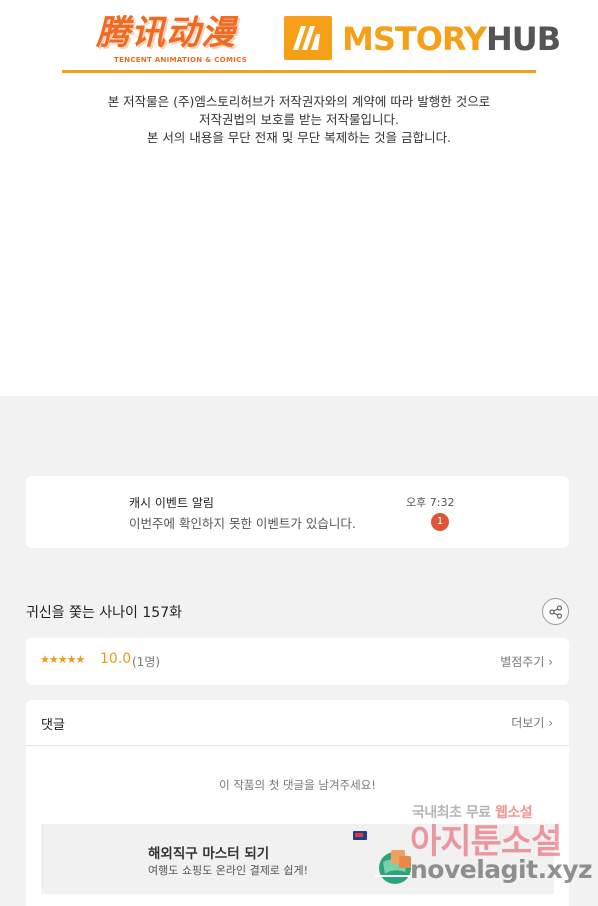 The height and width of the screenshot is (906, 598). Describe the element at coordinates (53, 725) in the screenshot. I see `comments-title: 댓글` at that location.